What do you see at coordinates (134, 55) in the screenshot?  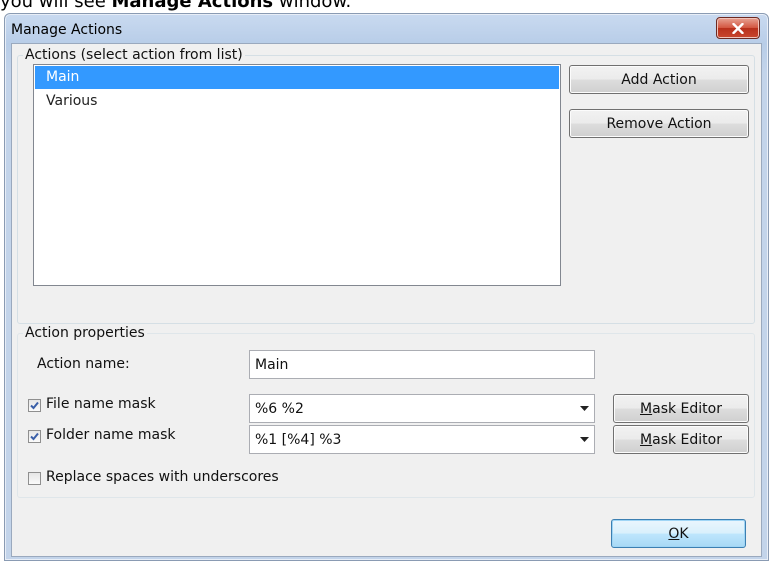 I see `actions-group-legend: Actions (select action from list)` at bounding box center [134, 55].